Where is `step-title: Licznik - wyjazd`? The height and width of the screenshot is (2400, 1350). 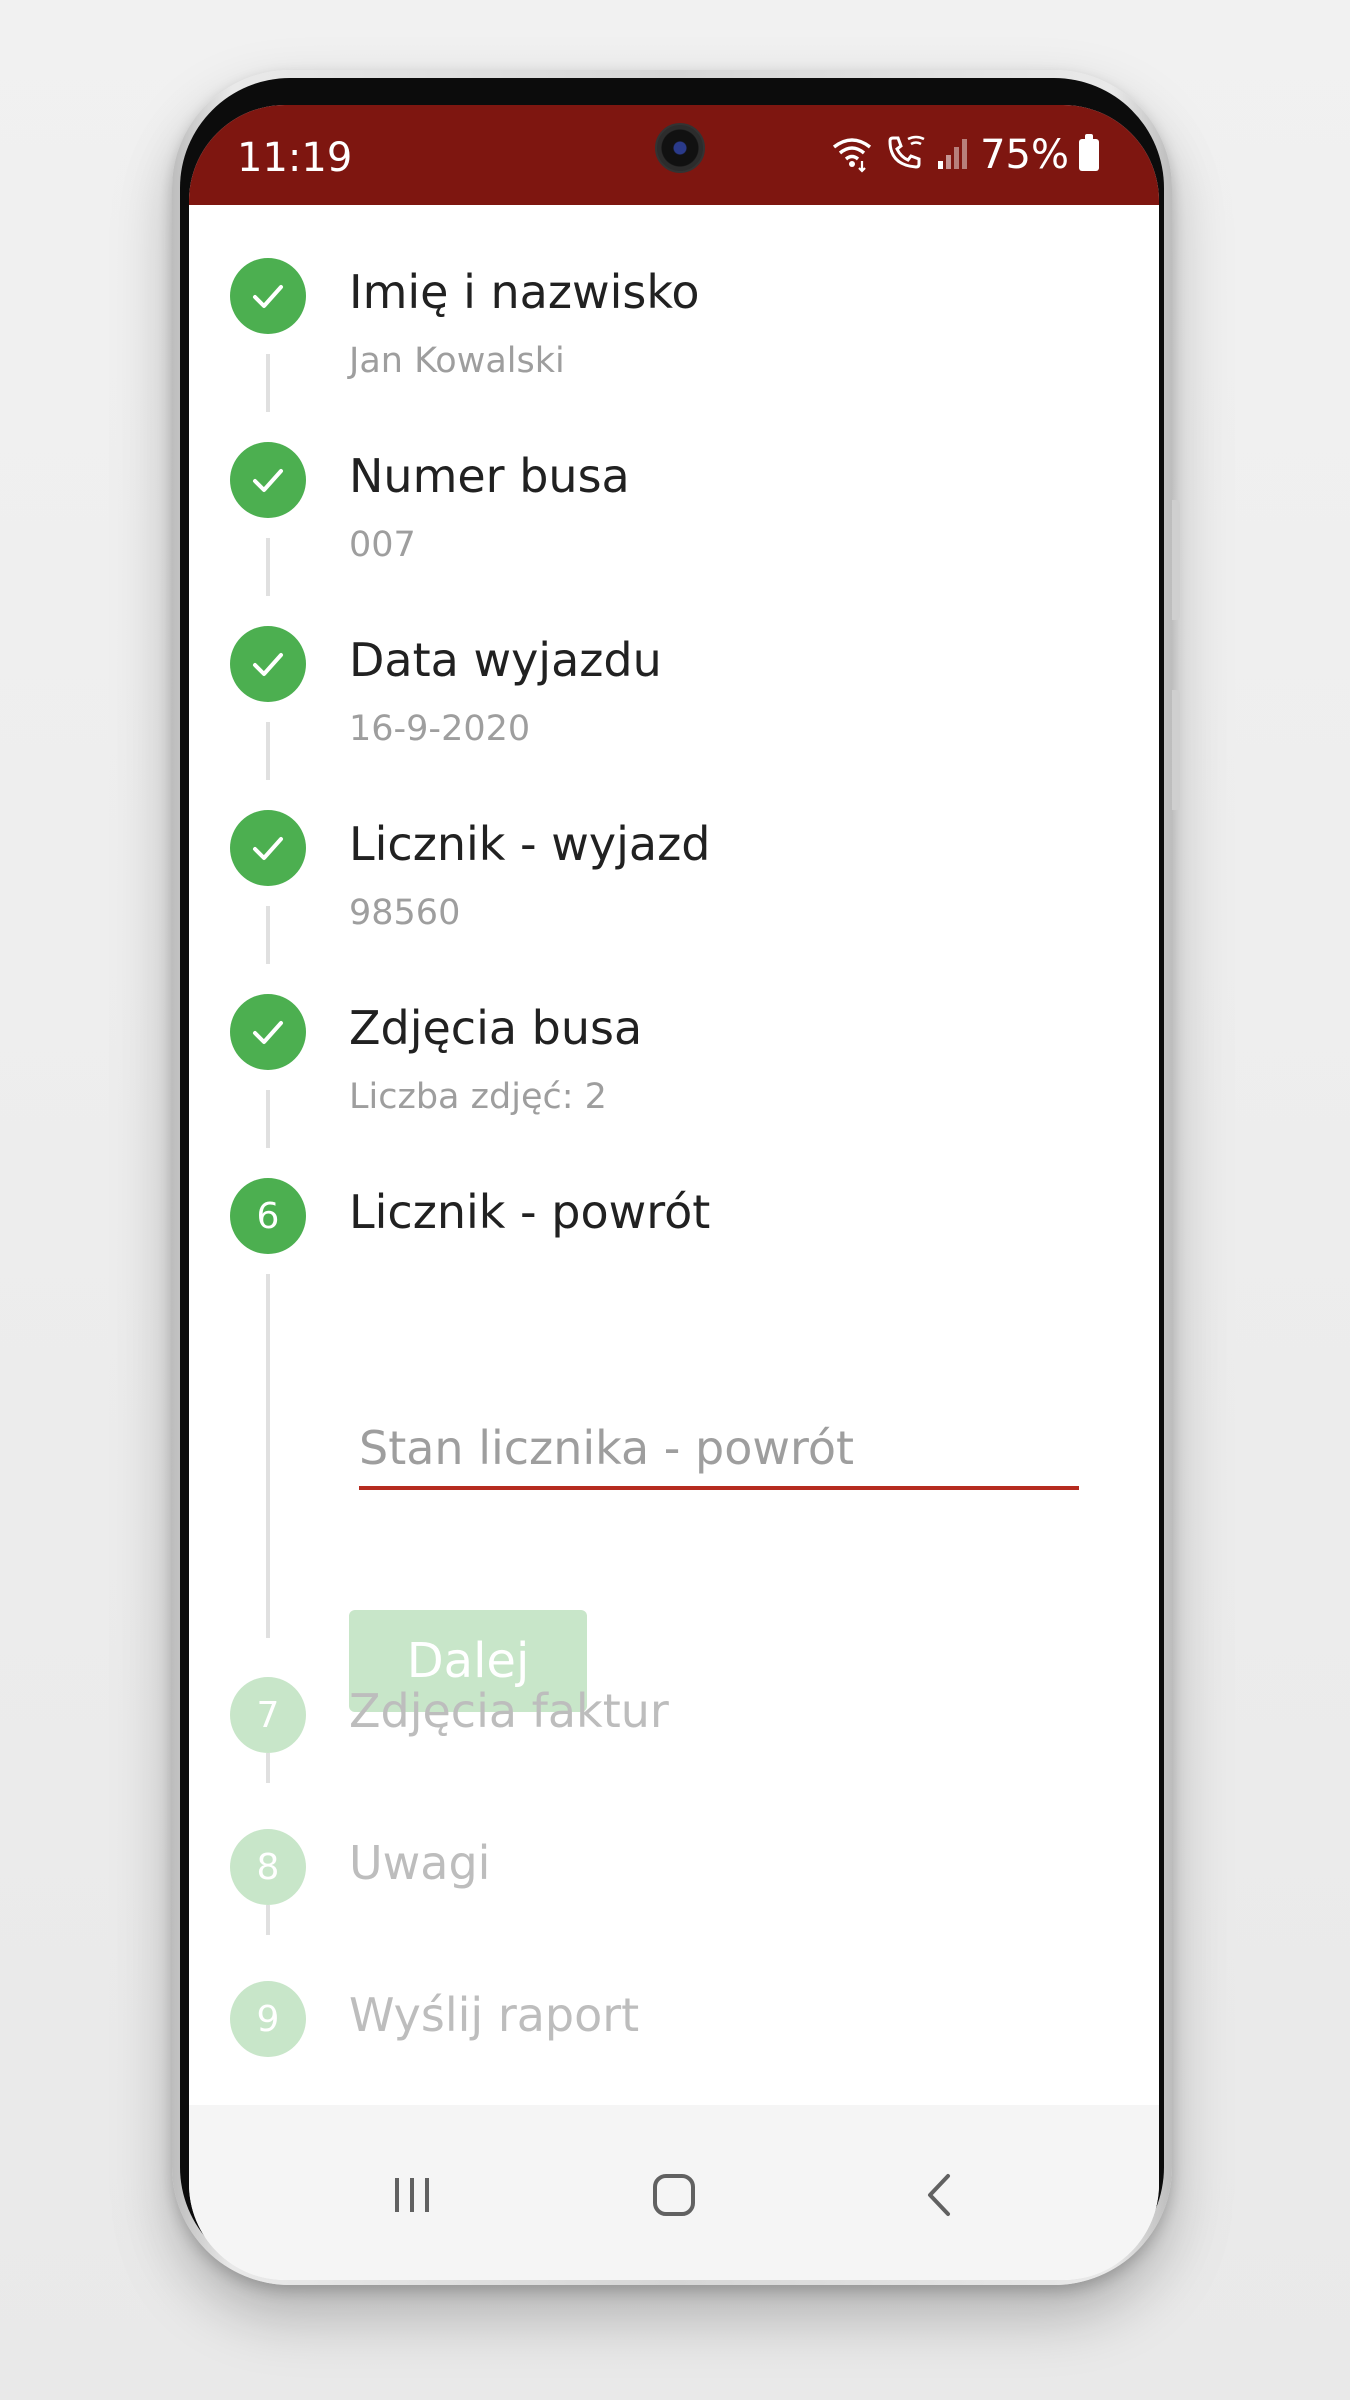 step-title: Licznik - wyjazd is located at coordinates (530, 844).